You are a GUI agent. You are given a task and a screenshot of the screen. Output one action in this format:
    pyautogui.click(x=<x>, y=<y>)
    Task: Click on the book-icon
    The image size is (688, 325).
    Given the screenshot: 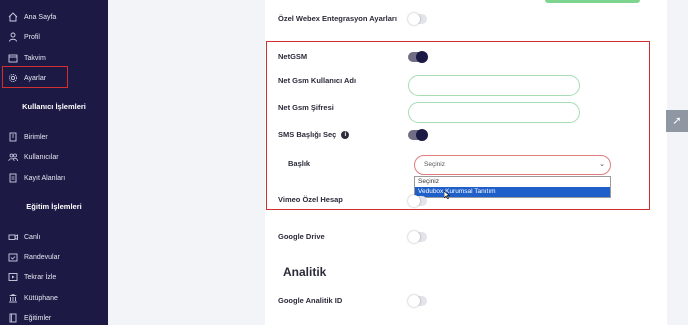 What is the action you would take?
    pyautogui.click(x=13, y=318)
    